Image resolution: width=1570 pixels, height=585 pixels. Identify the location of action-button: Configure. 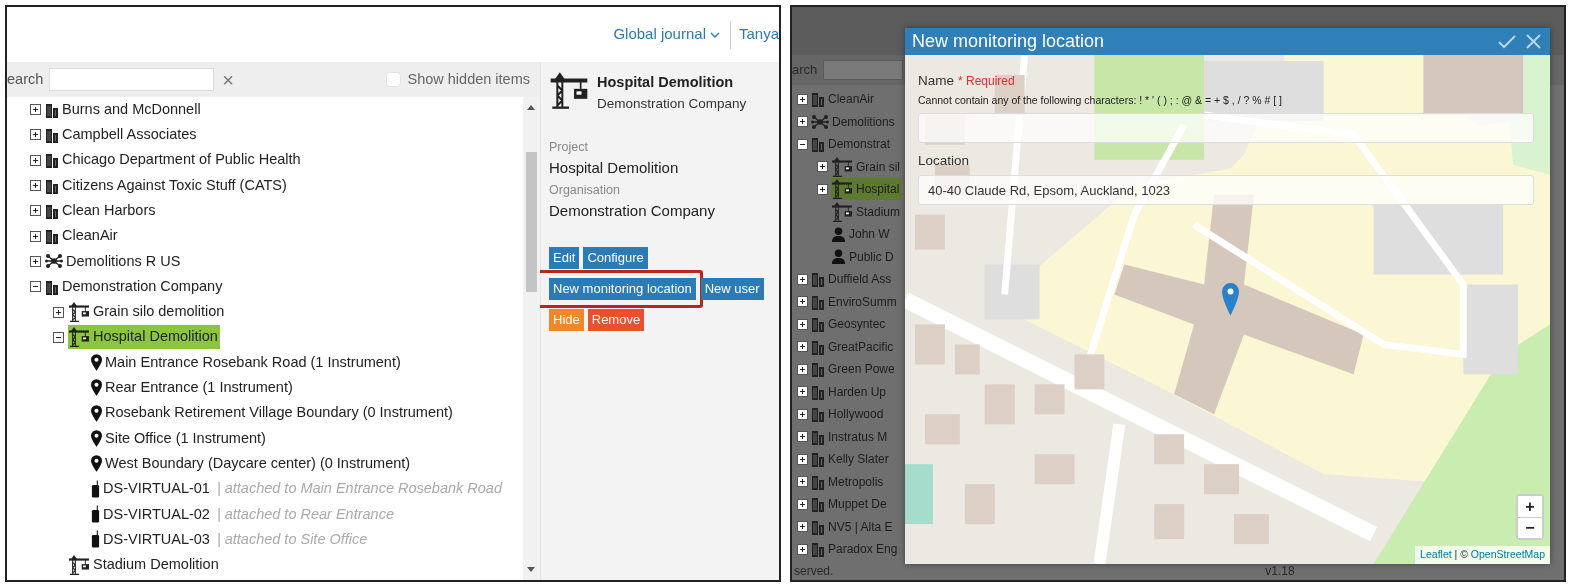
(615, 257).